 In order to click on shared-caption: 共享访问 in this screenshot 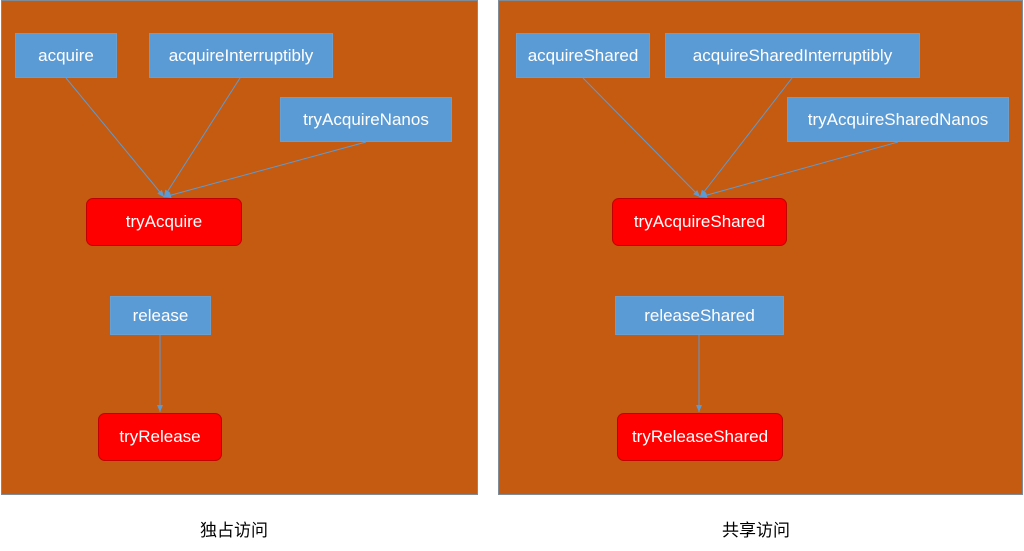, I will do `click(756, 531)`.